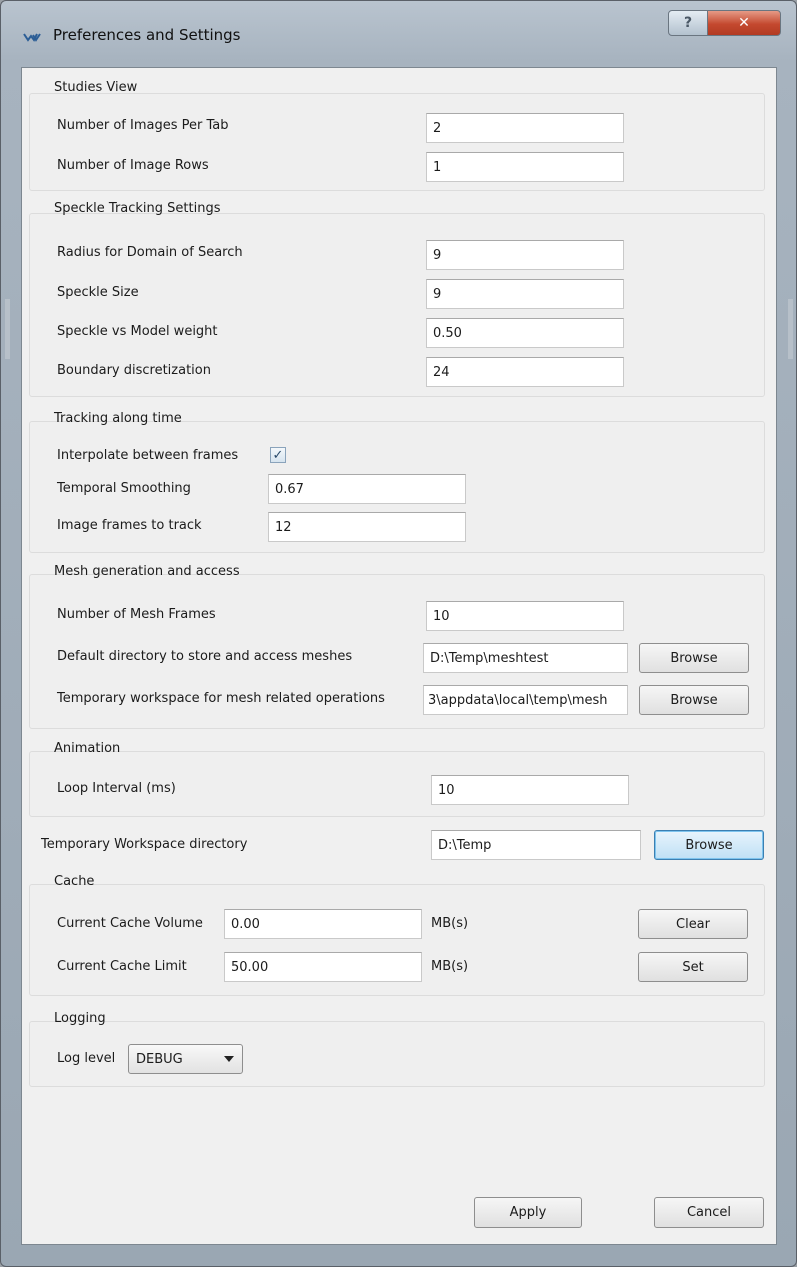 This screenshot has width=797, height=1267. Describe the element at coordinates (525, 333) in the screenshot. I see `model-weight-input: 0.50` at that location.